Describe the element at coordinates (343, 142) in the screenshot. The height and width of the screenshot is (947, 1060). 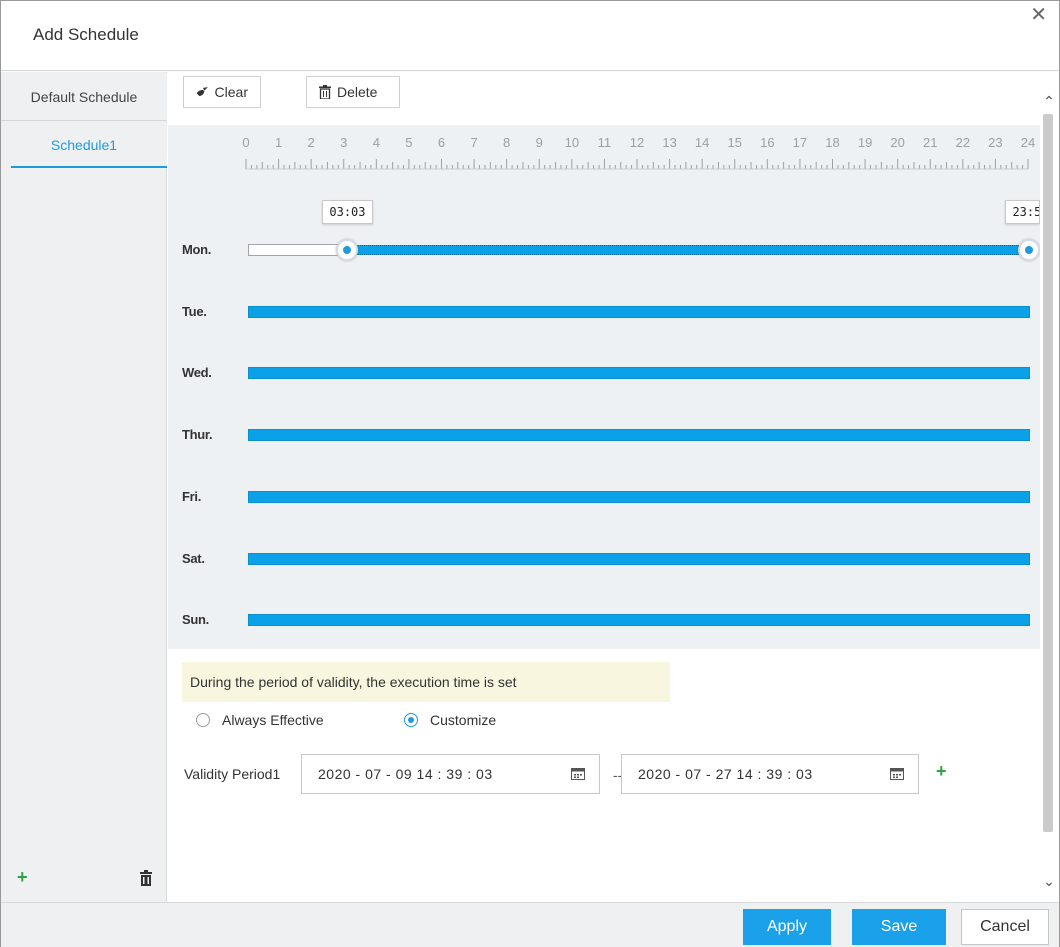
I see `ruler-hour-label: 3` at that location.